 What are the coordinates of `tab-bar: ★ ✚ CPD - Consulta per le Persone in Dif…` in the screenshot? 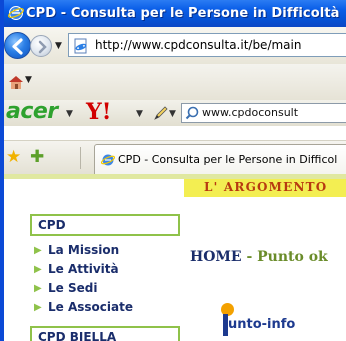 It's located at (175, 157).